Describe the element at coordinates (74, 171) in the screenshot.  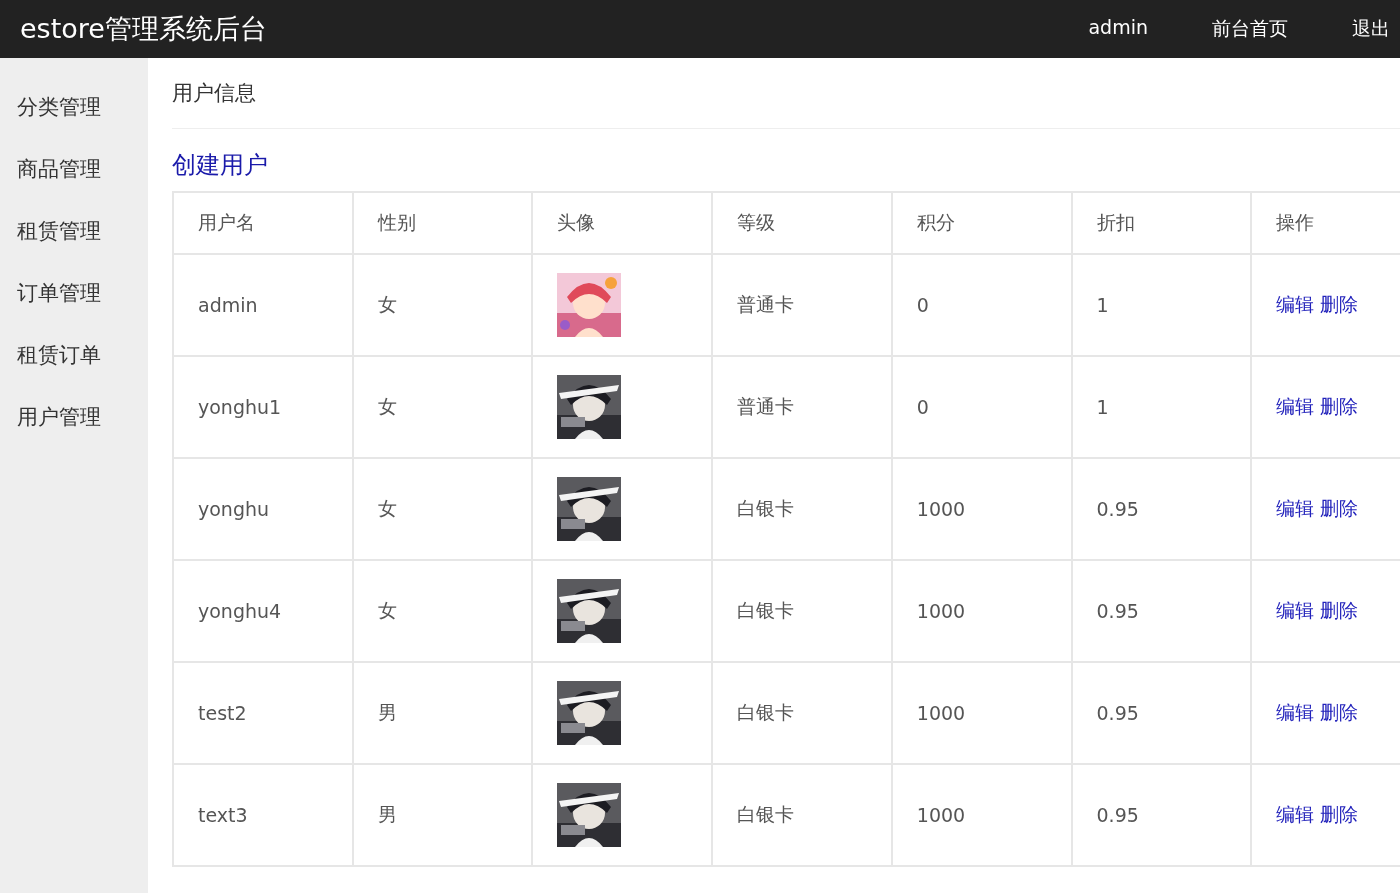
I see `sidebar-item: 商品管理` at that location.